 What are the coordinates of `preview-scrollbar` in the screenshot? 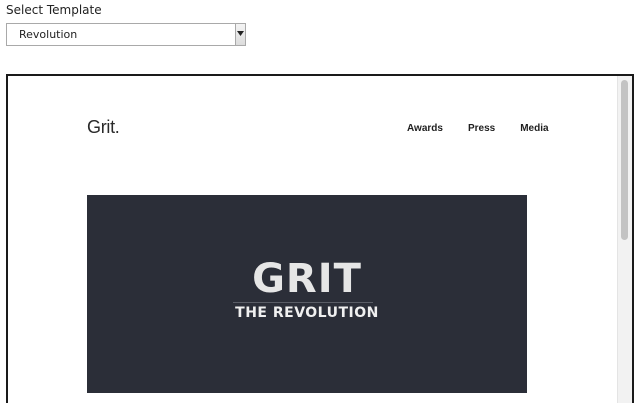 It's located at (624, 239).